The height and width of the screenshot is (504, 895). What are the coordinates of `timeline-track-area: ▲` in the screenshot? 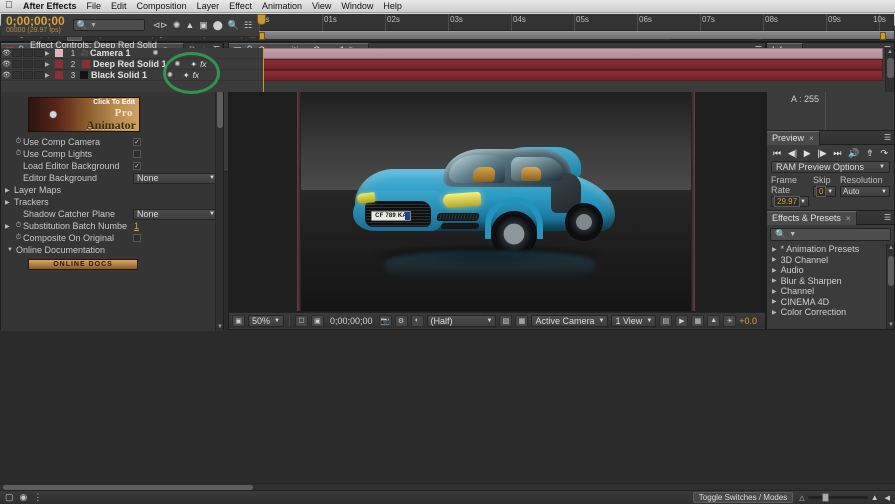 It's located at (576, 70).